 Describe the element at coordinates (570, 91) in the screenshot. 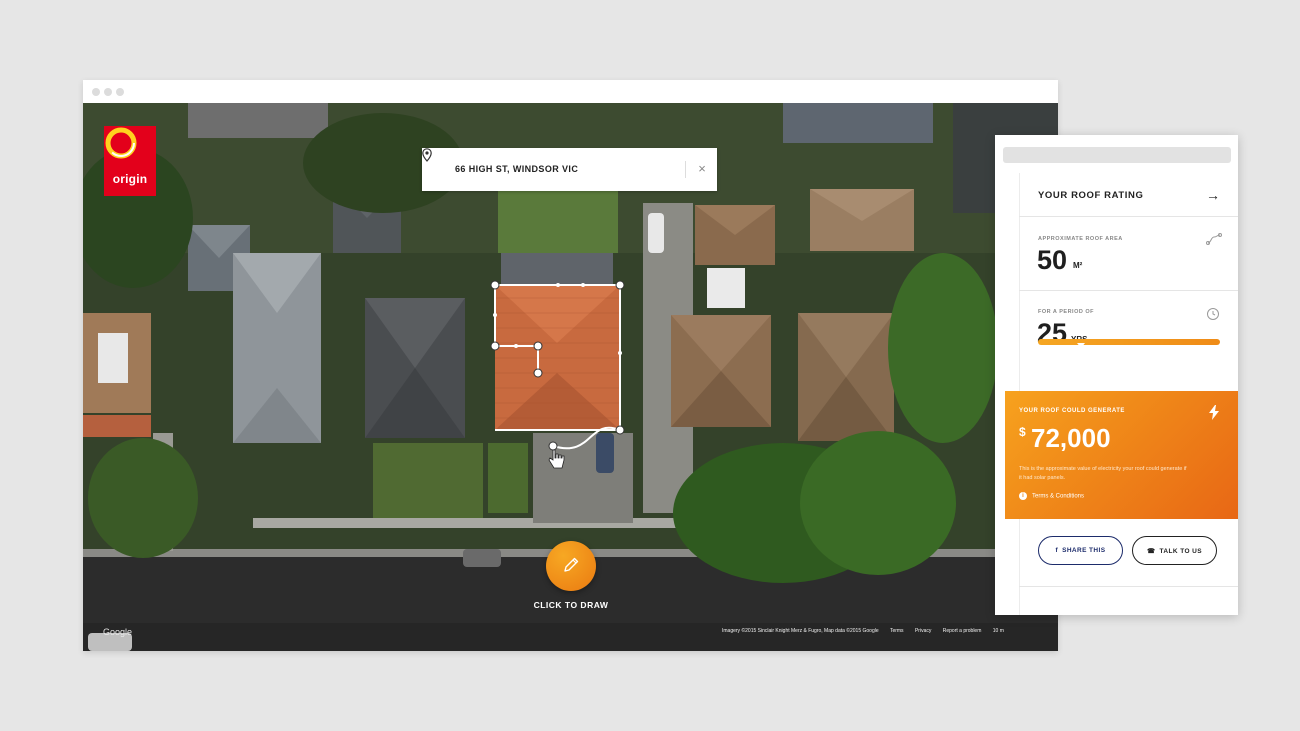

I see `browser-toolbar` at that location.